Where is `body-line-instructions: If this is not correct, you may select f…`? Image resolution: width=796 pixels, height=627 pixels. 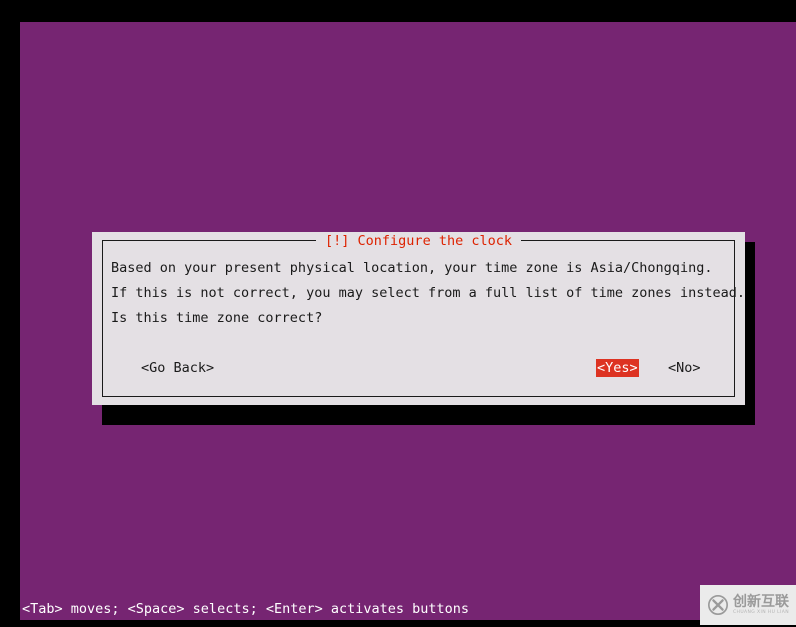
body-line-instructions: If this is not correct, you may select f… is located at coordinates (428, 293).